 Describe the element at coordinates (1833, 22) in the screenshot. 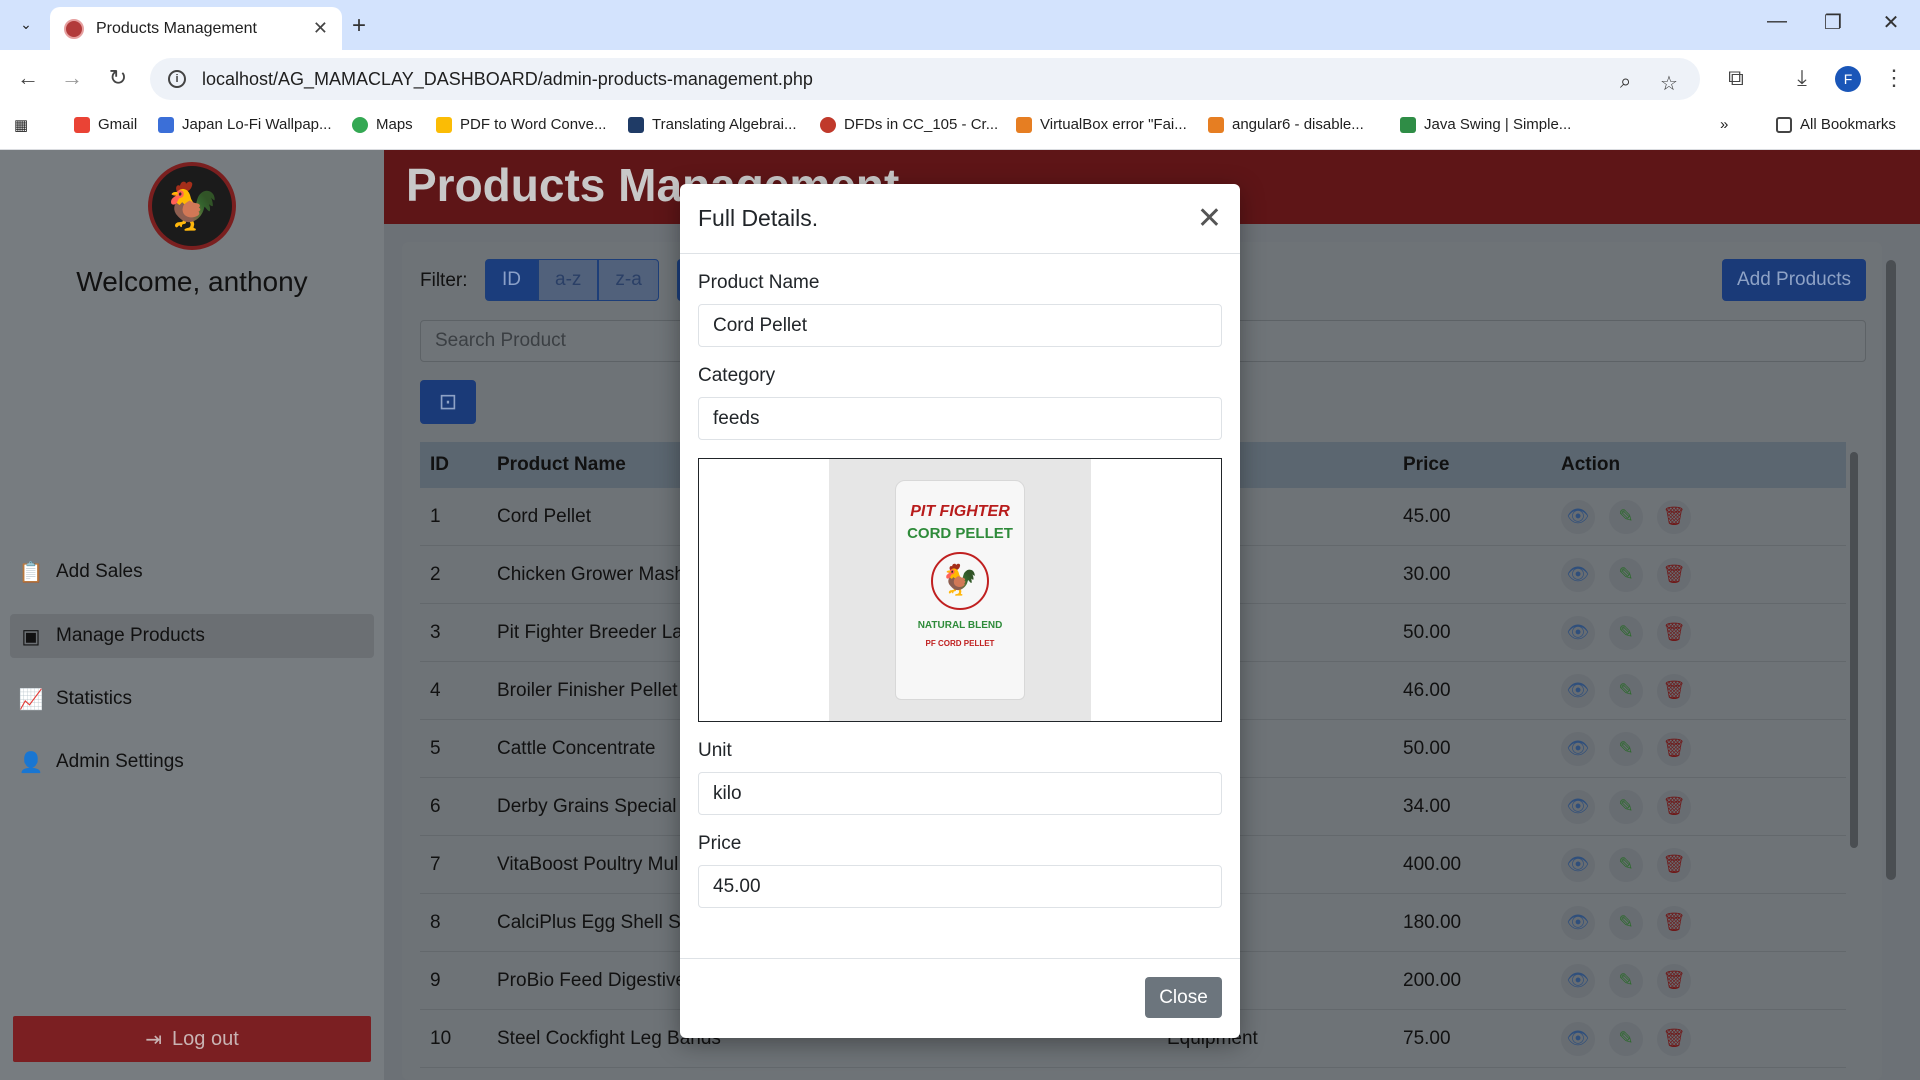

I see `restore-icon: ❐` at that location.